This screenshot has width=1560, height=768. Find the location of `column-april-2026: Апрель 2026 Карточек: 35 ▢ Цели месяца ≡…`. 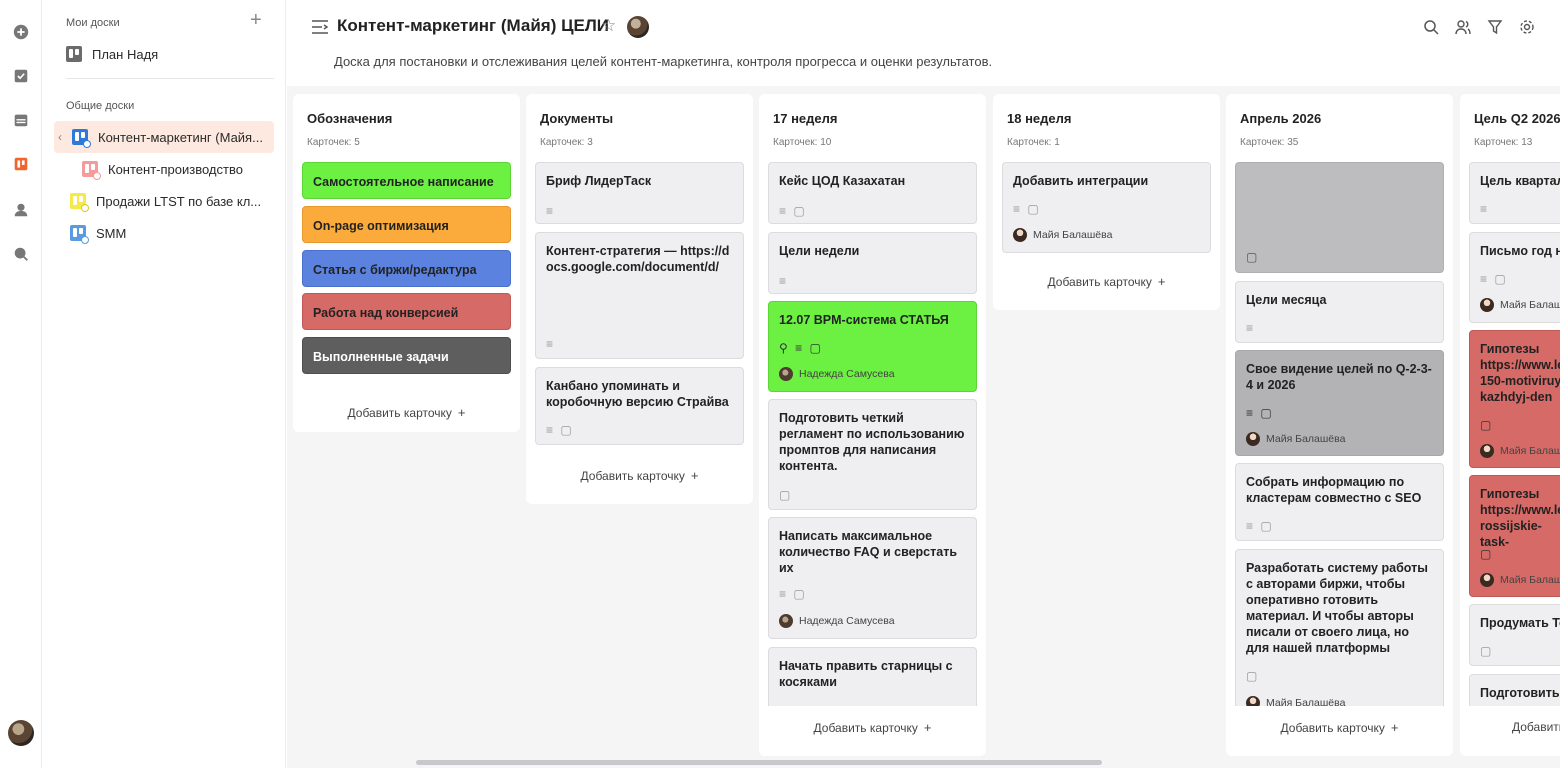

column-april-2026: Апрель 2026 Карточек: 35 ▢ Цели месяца ≡… is located at coordinates (1339, 425).